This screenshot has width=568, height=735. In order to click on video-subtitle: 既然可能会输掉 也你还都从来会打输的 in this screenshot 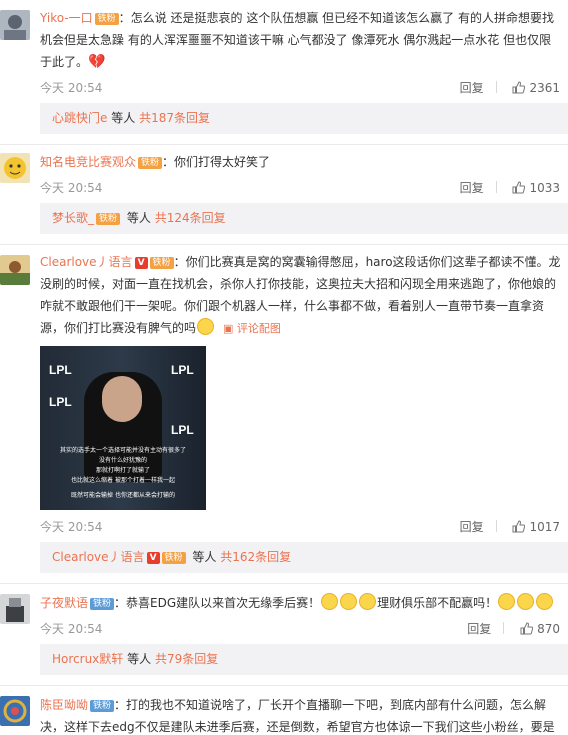, I will do `click(123, 495)`.